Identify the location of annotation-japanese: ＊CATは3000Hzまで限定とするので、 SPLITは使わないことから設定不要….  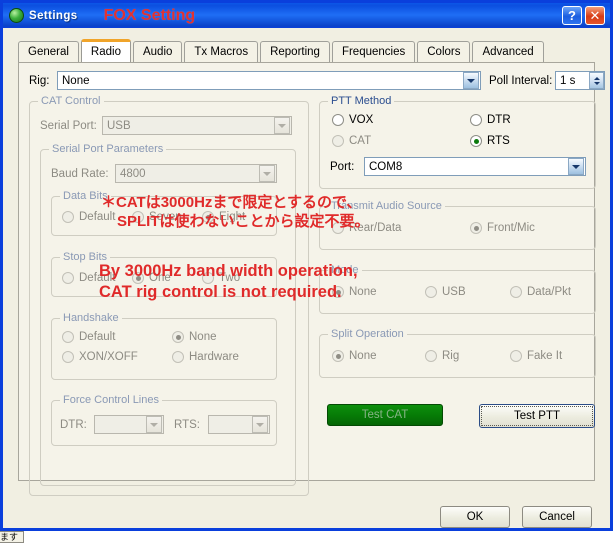
(235, 212).